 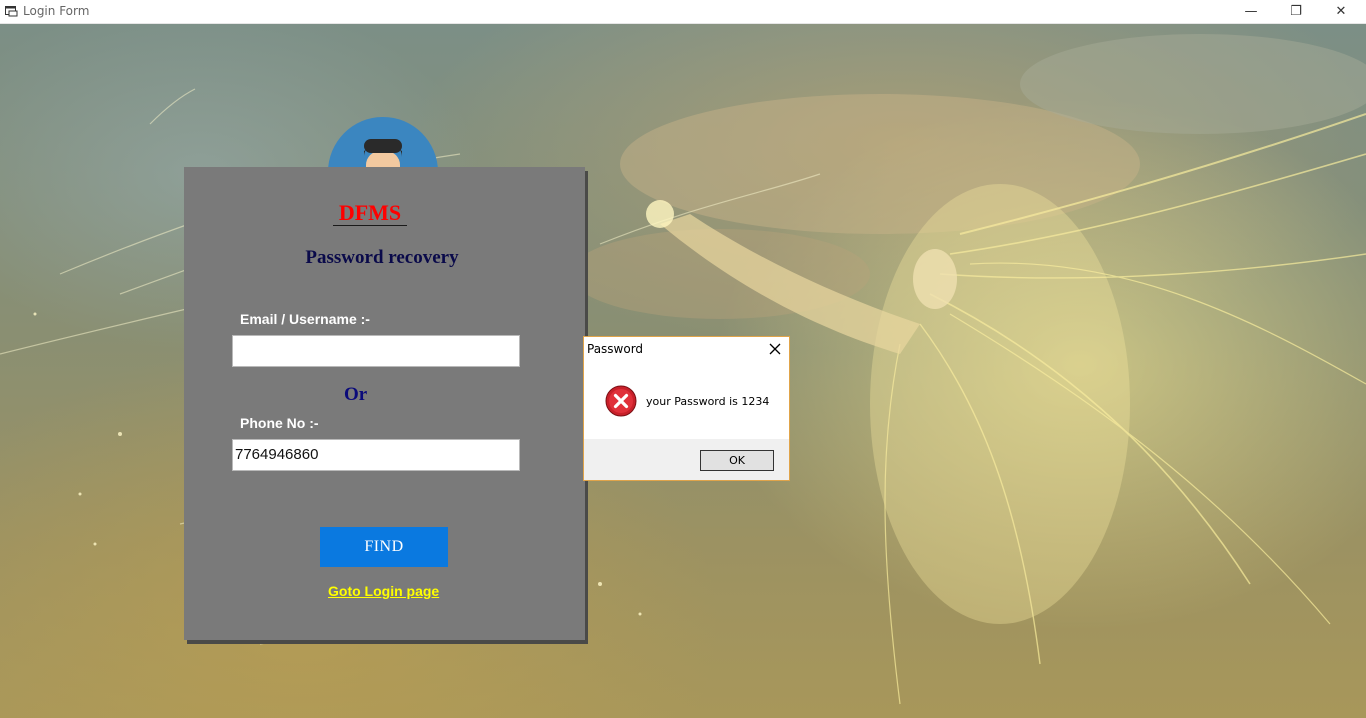 I want to click on restore-button: ❐, so click(x=1296, y=11).